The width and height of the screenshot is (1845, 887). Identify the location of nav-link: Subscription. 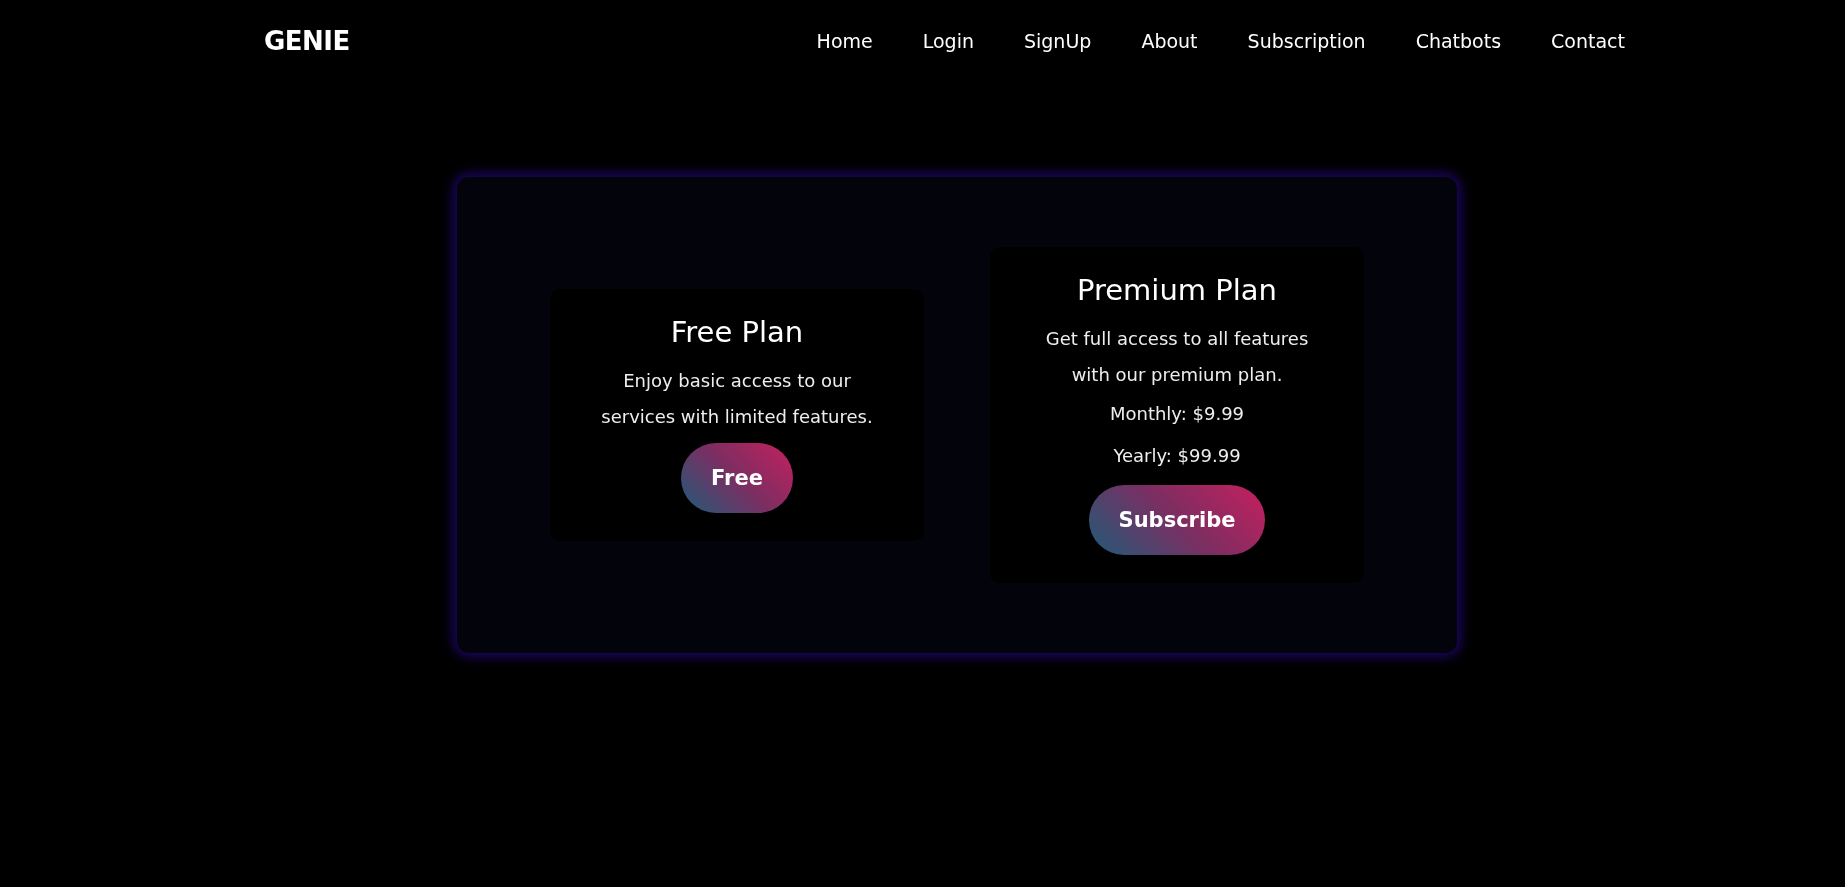
(1306, 41).